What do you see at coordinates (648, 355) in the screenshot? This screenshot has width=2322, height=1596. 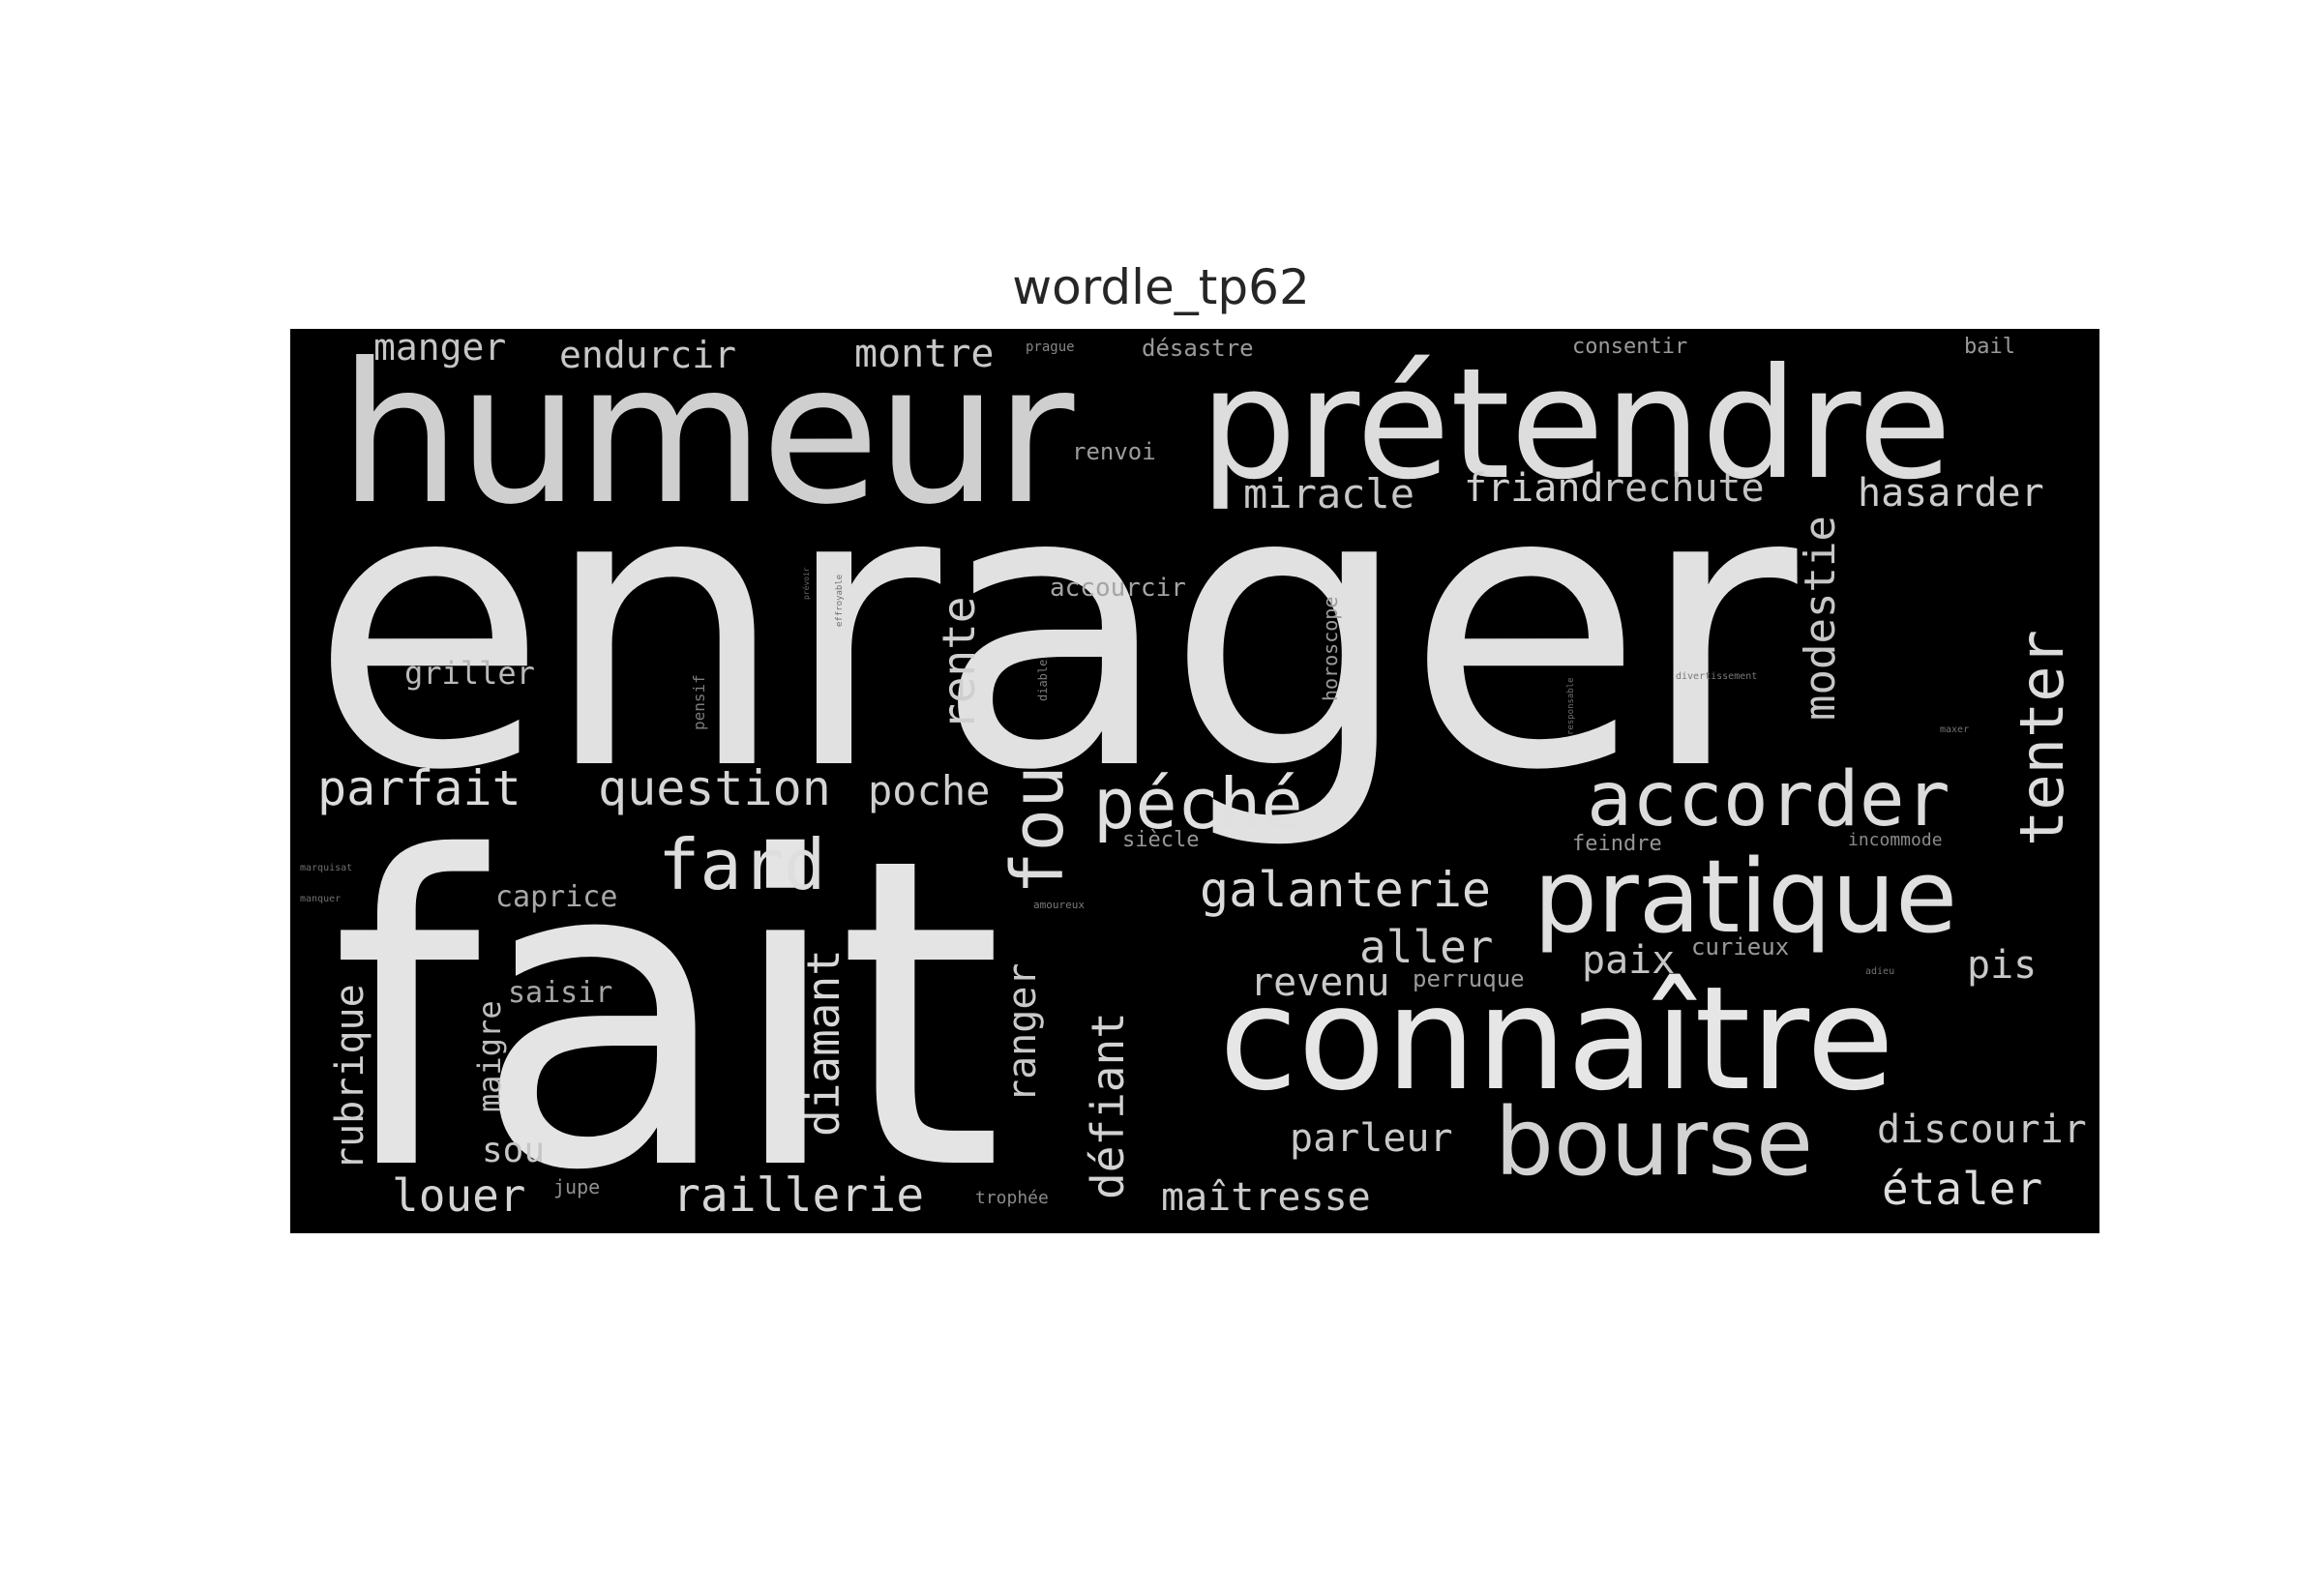 I see `word-endurcir: endurcir` at bounding box center [648, 355].